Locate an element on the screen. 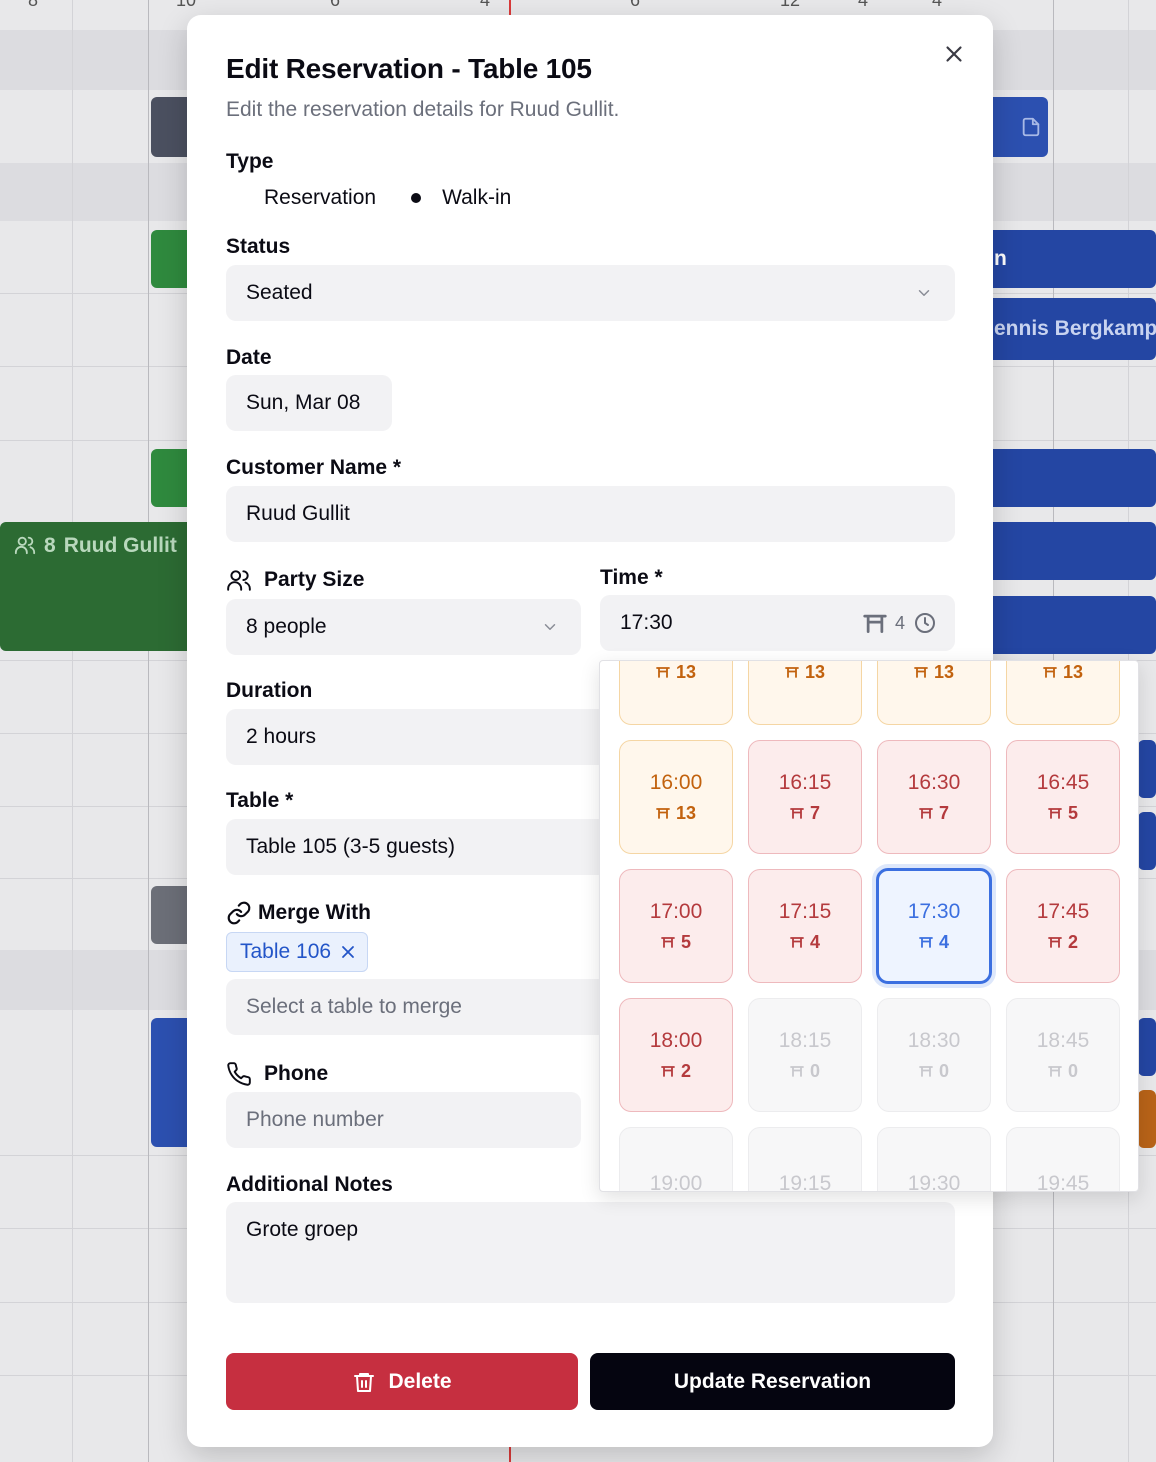  status-select: Seated is located at coordinates (590, 293).